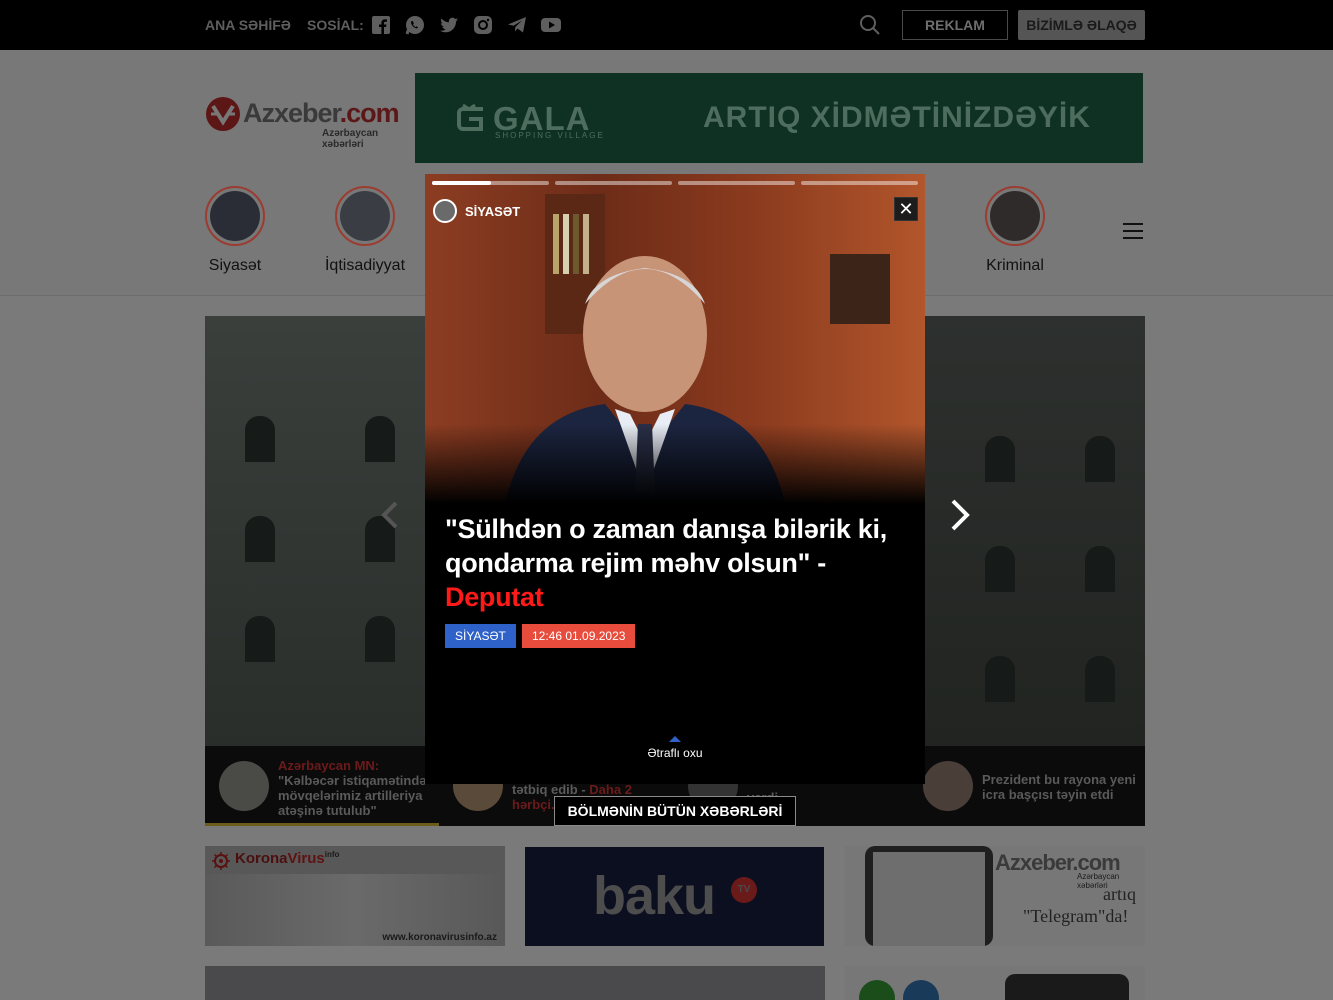  Describe the element at coordinates (675, 184) in the screenshot. I see `story-progress` at that location.